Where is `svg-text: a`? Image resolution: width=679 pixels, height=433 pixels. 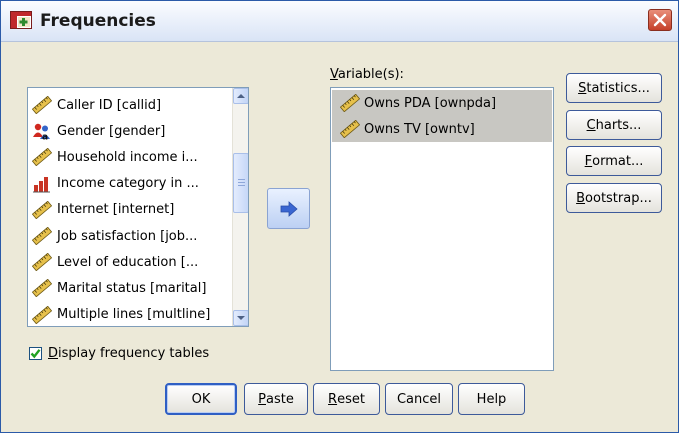
svg-text: a is located at coordinates (45, 137).